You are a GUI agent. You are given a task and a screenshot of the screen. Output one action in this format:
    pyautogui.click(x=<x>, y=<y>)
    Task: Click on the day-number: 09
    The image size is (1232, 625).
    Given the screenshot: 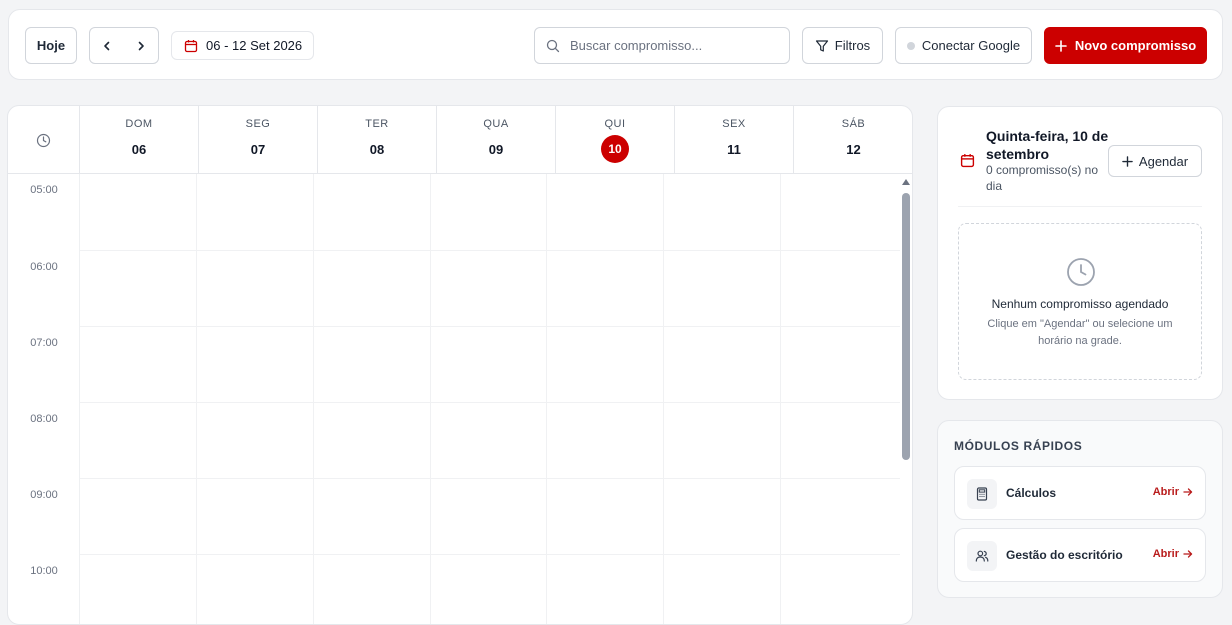 What is the action you would take?
    pyautogui.click(x=496, y=149)
    